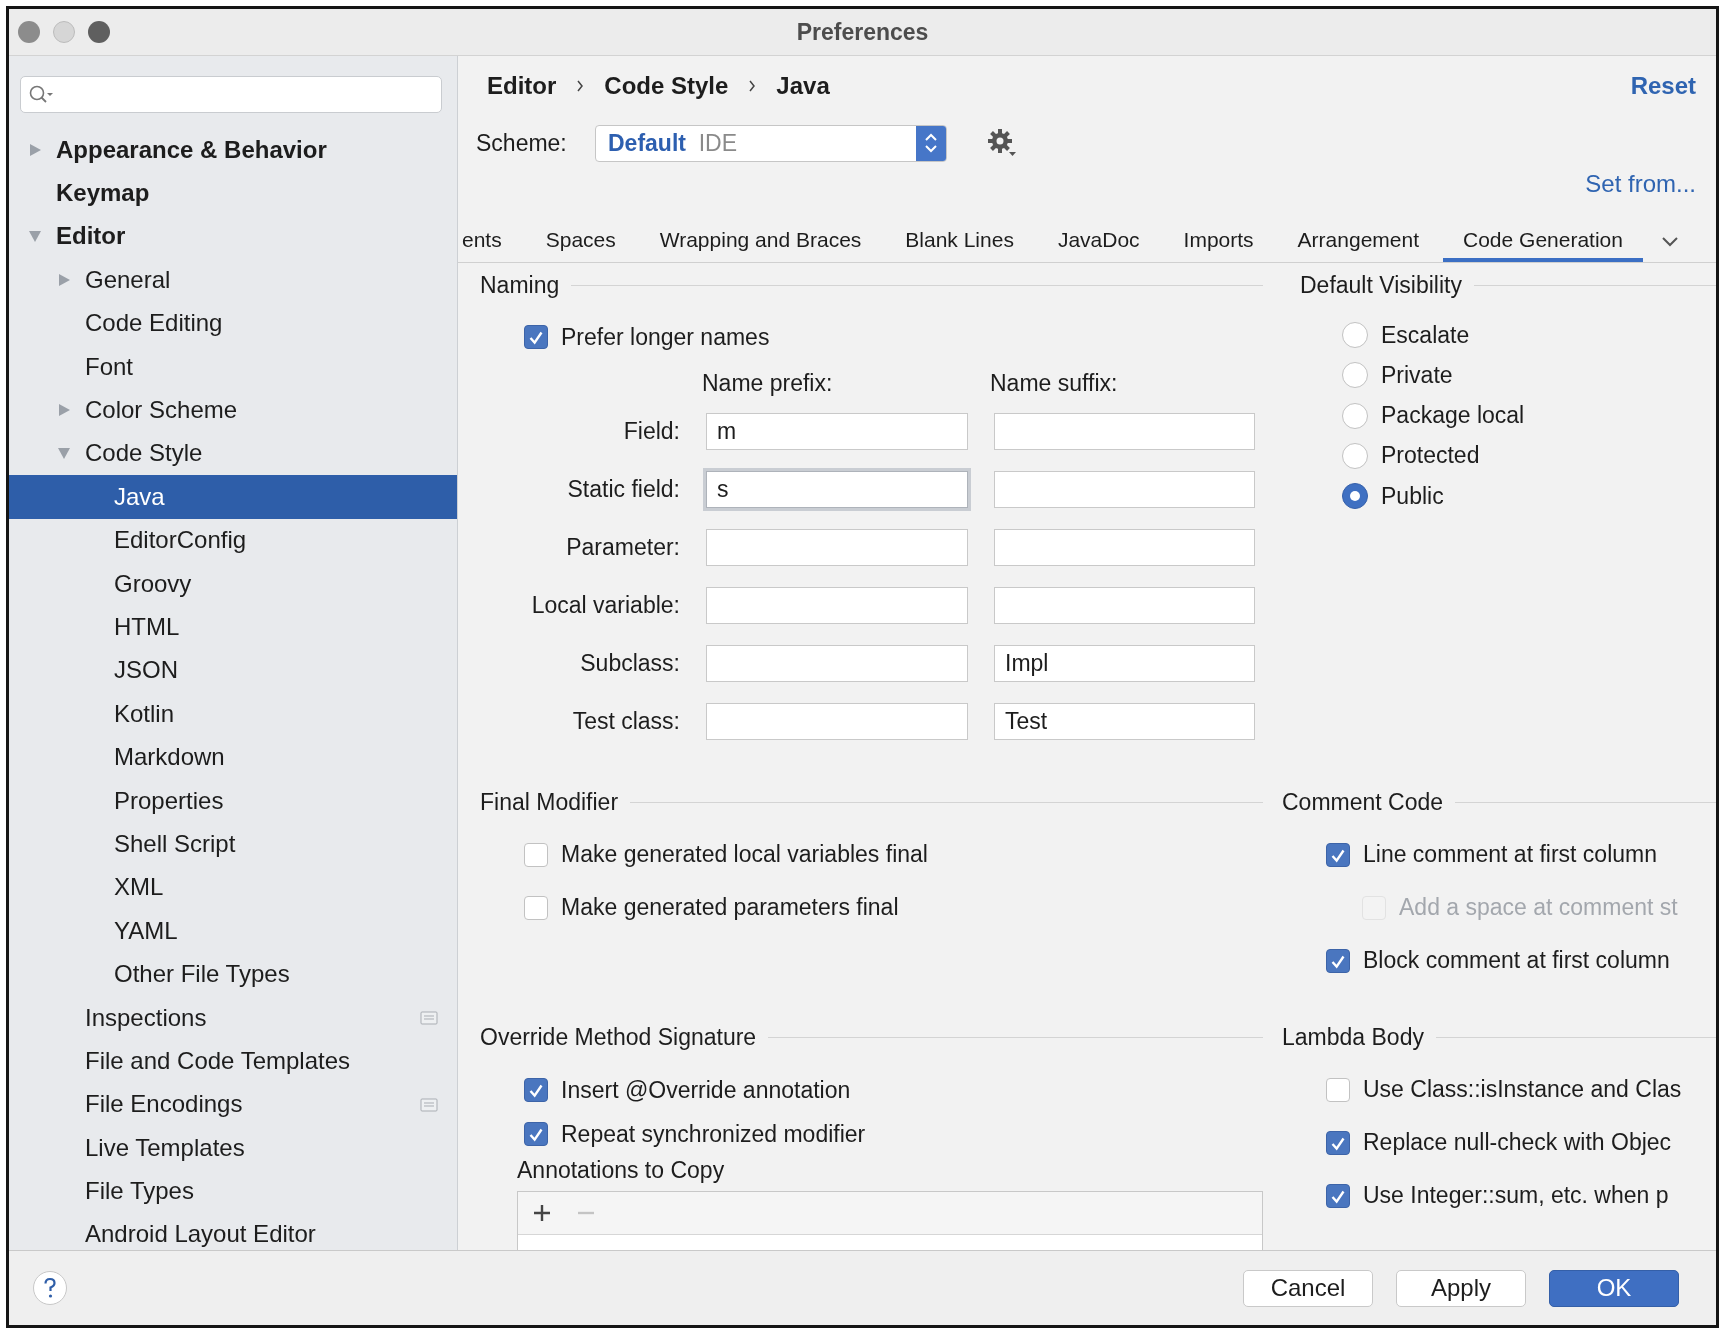 The width and height of the screenshot is (1725, 1334). What do you see at coordinates (233, 1148) in the screenshot?
I see `tree-item: Live Templates` at bounding box center [233, 1148].